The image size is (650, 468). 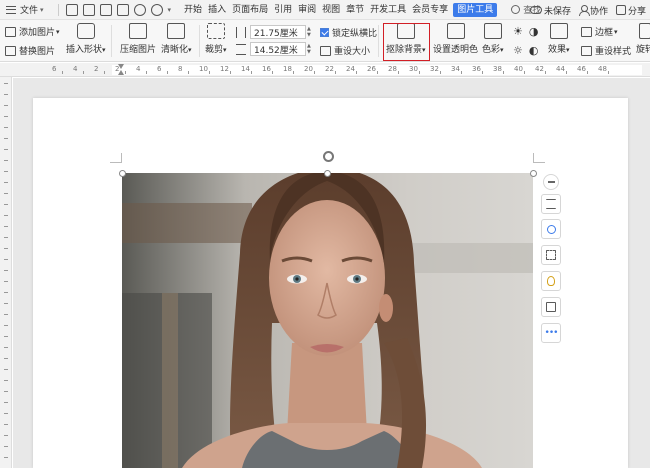 What do you see at coordinates (388, 10) in the screenshot?
I see `tab-developer: 开发工具` at bounding box center [388, 10].